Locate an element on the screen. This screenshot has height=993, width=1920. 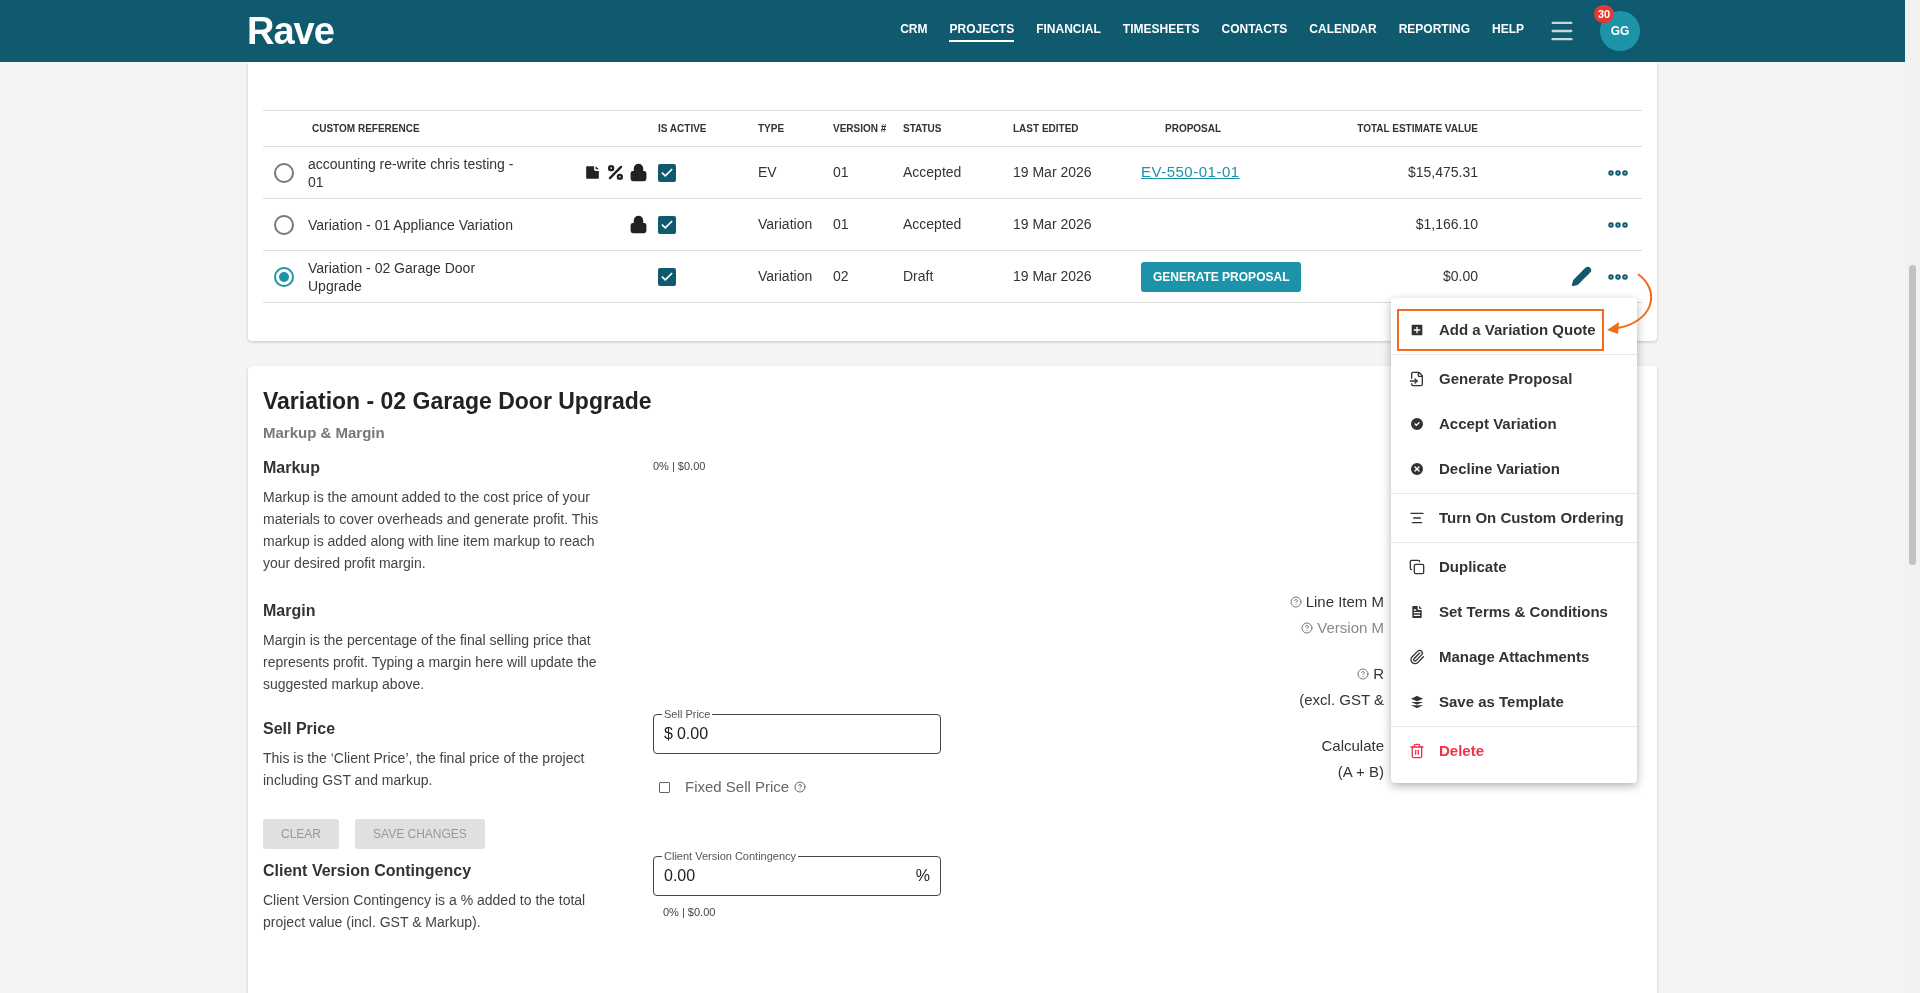
nav-link: HELP is located at coordinates (1508, 31).